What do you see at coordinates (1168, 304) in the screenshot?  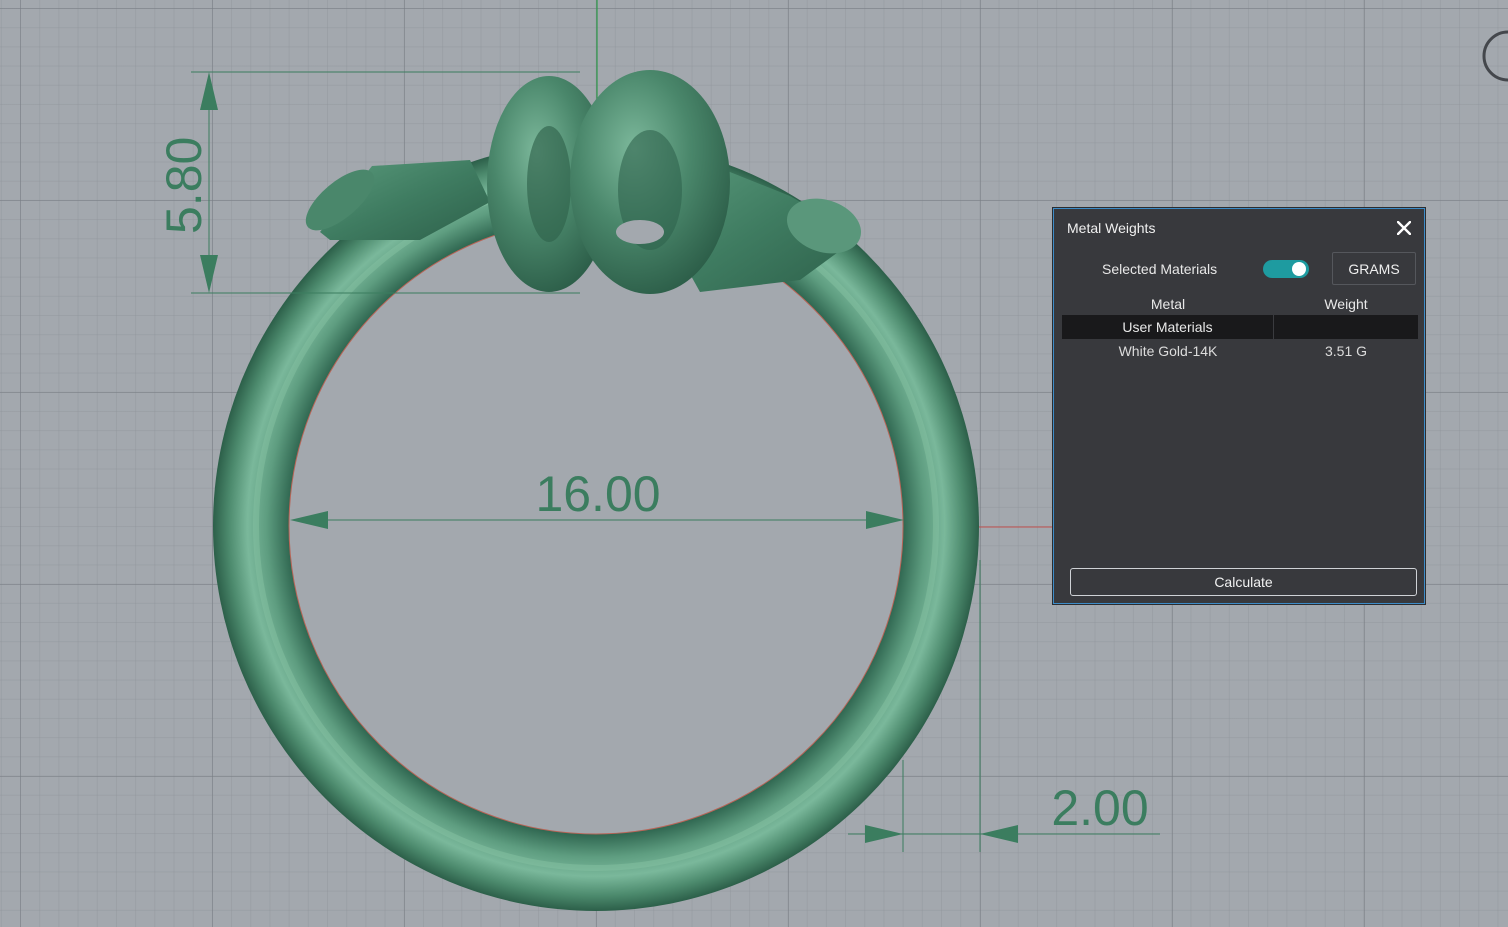 I see `column-header-metal: Metal` at bounding box center [1168, 304].